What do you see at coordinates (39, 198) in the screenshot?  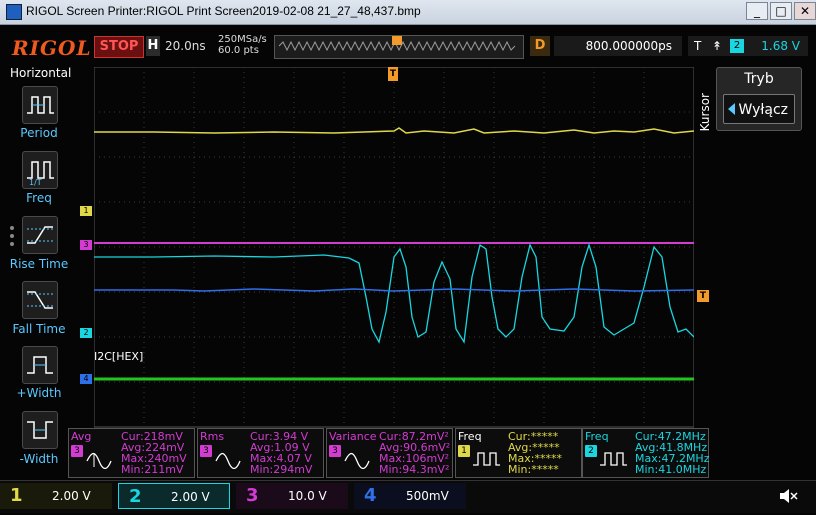 I see `frequency-label: Freq` at bounding box center [39, 198].